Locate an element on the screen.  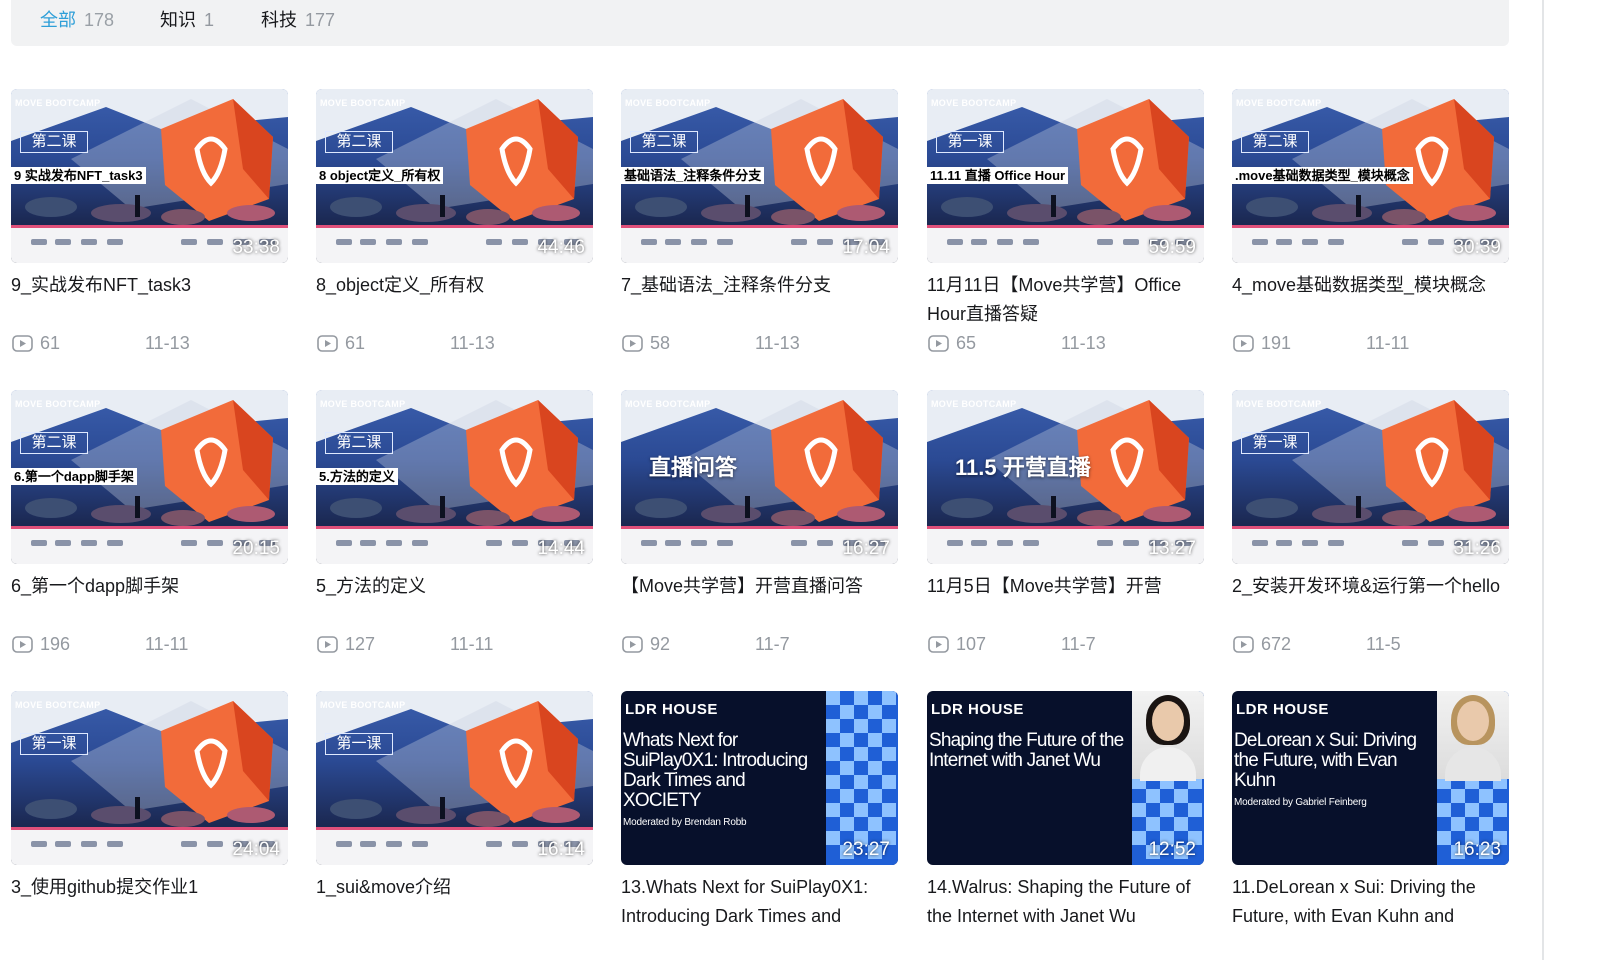
ldr-house-logo: LDR HOUSE is located at coordinates (977, 709).